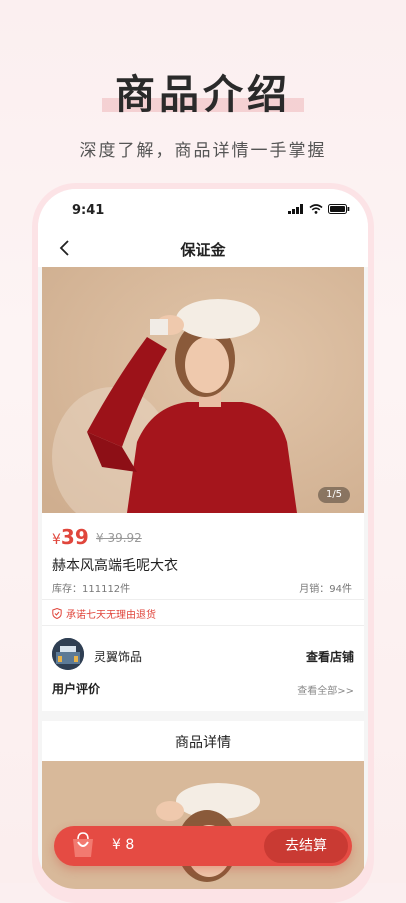 The width and height of the screenshot is (406, 903). What do you see at coordinates (203, 210) in the screenshot?
I see `status-bar: 9:41` at bounding box center [203, 210].